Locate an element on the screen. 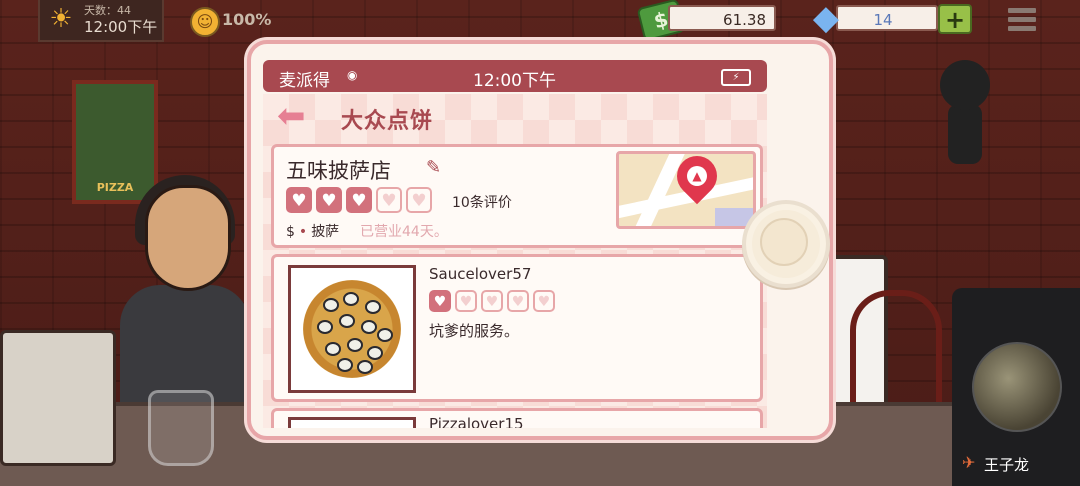  shop-category: 披萨 is located at coordinates (325, 232).